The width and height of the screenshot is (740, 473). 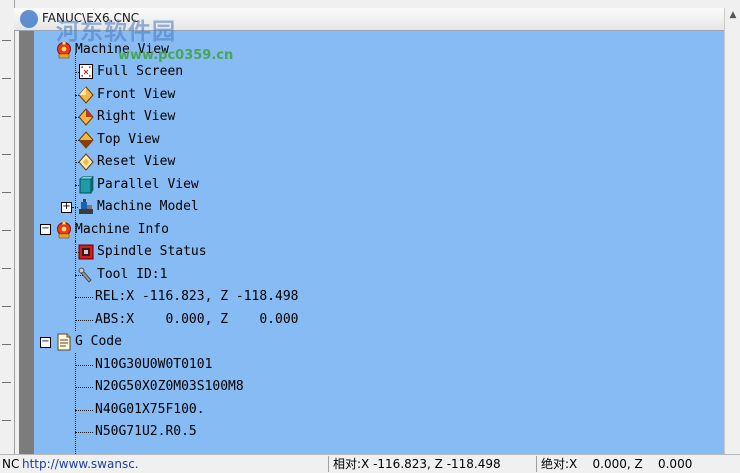 I want to click on tree-node-rel-position: REL:X -116.823, Z -118.498, so click(x=197, y=297).